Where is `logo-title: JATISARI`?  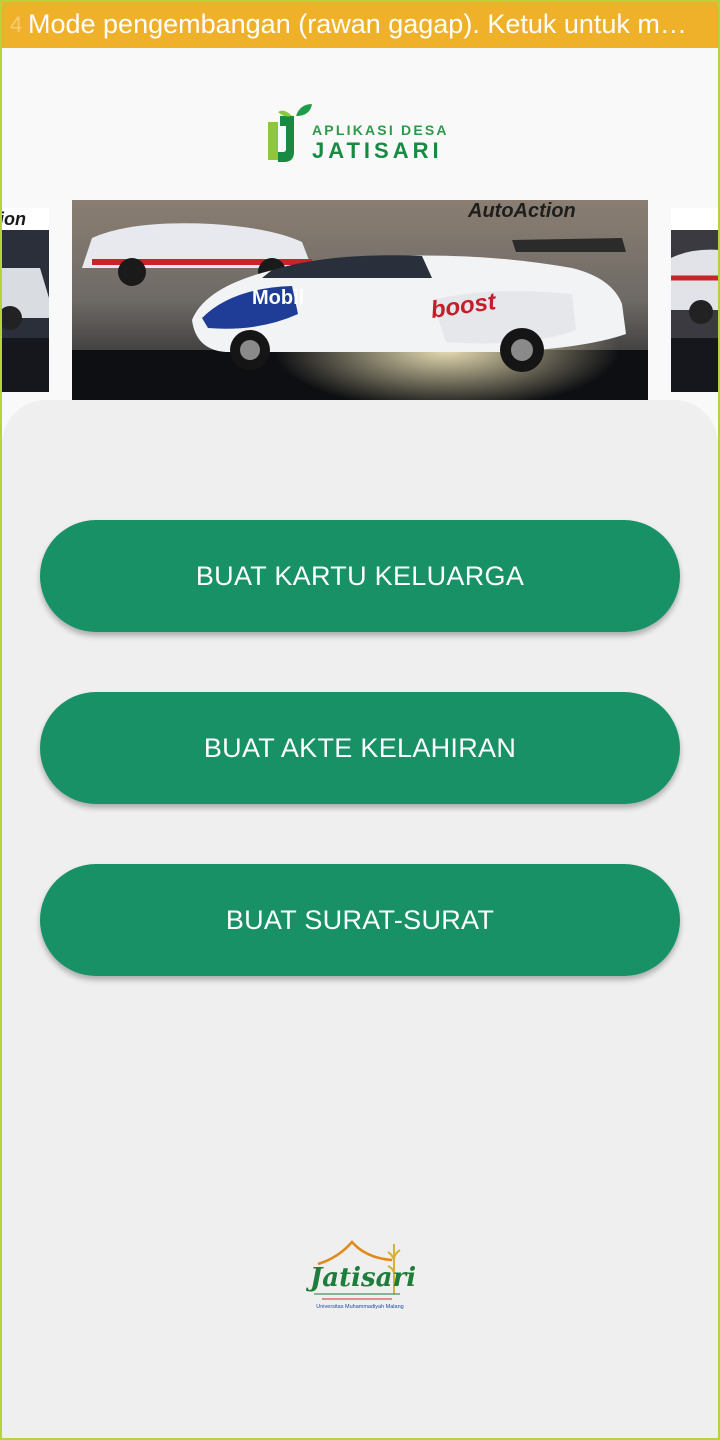 logo-title: JATISARI is located at coordinates (377, 150).